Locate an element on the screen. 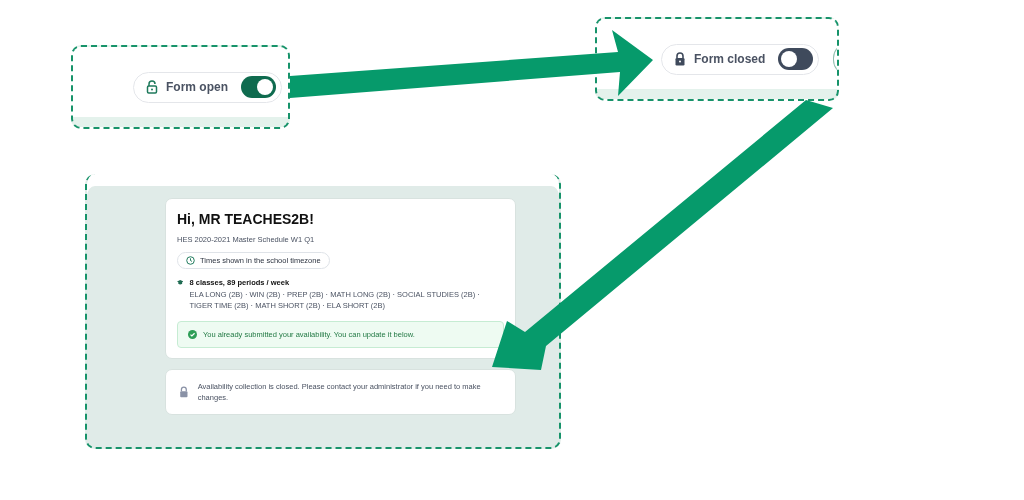 The width and height of the screenshot is (1024, 500). graduation-cap-icon is located at coordinates (180, 282).